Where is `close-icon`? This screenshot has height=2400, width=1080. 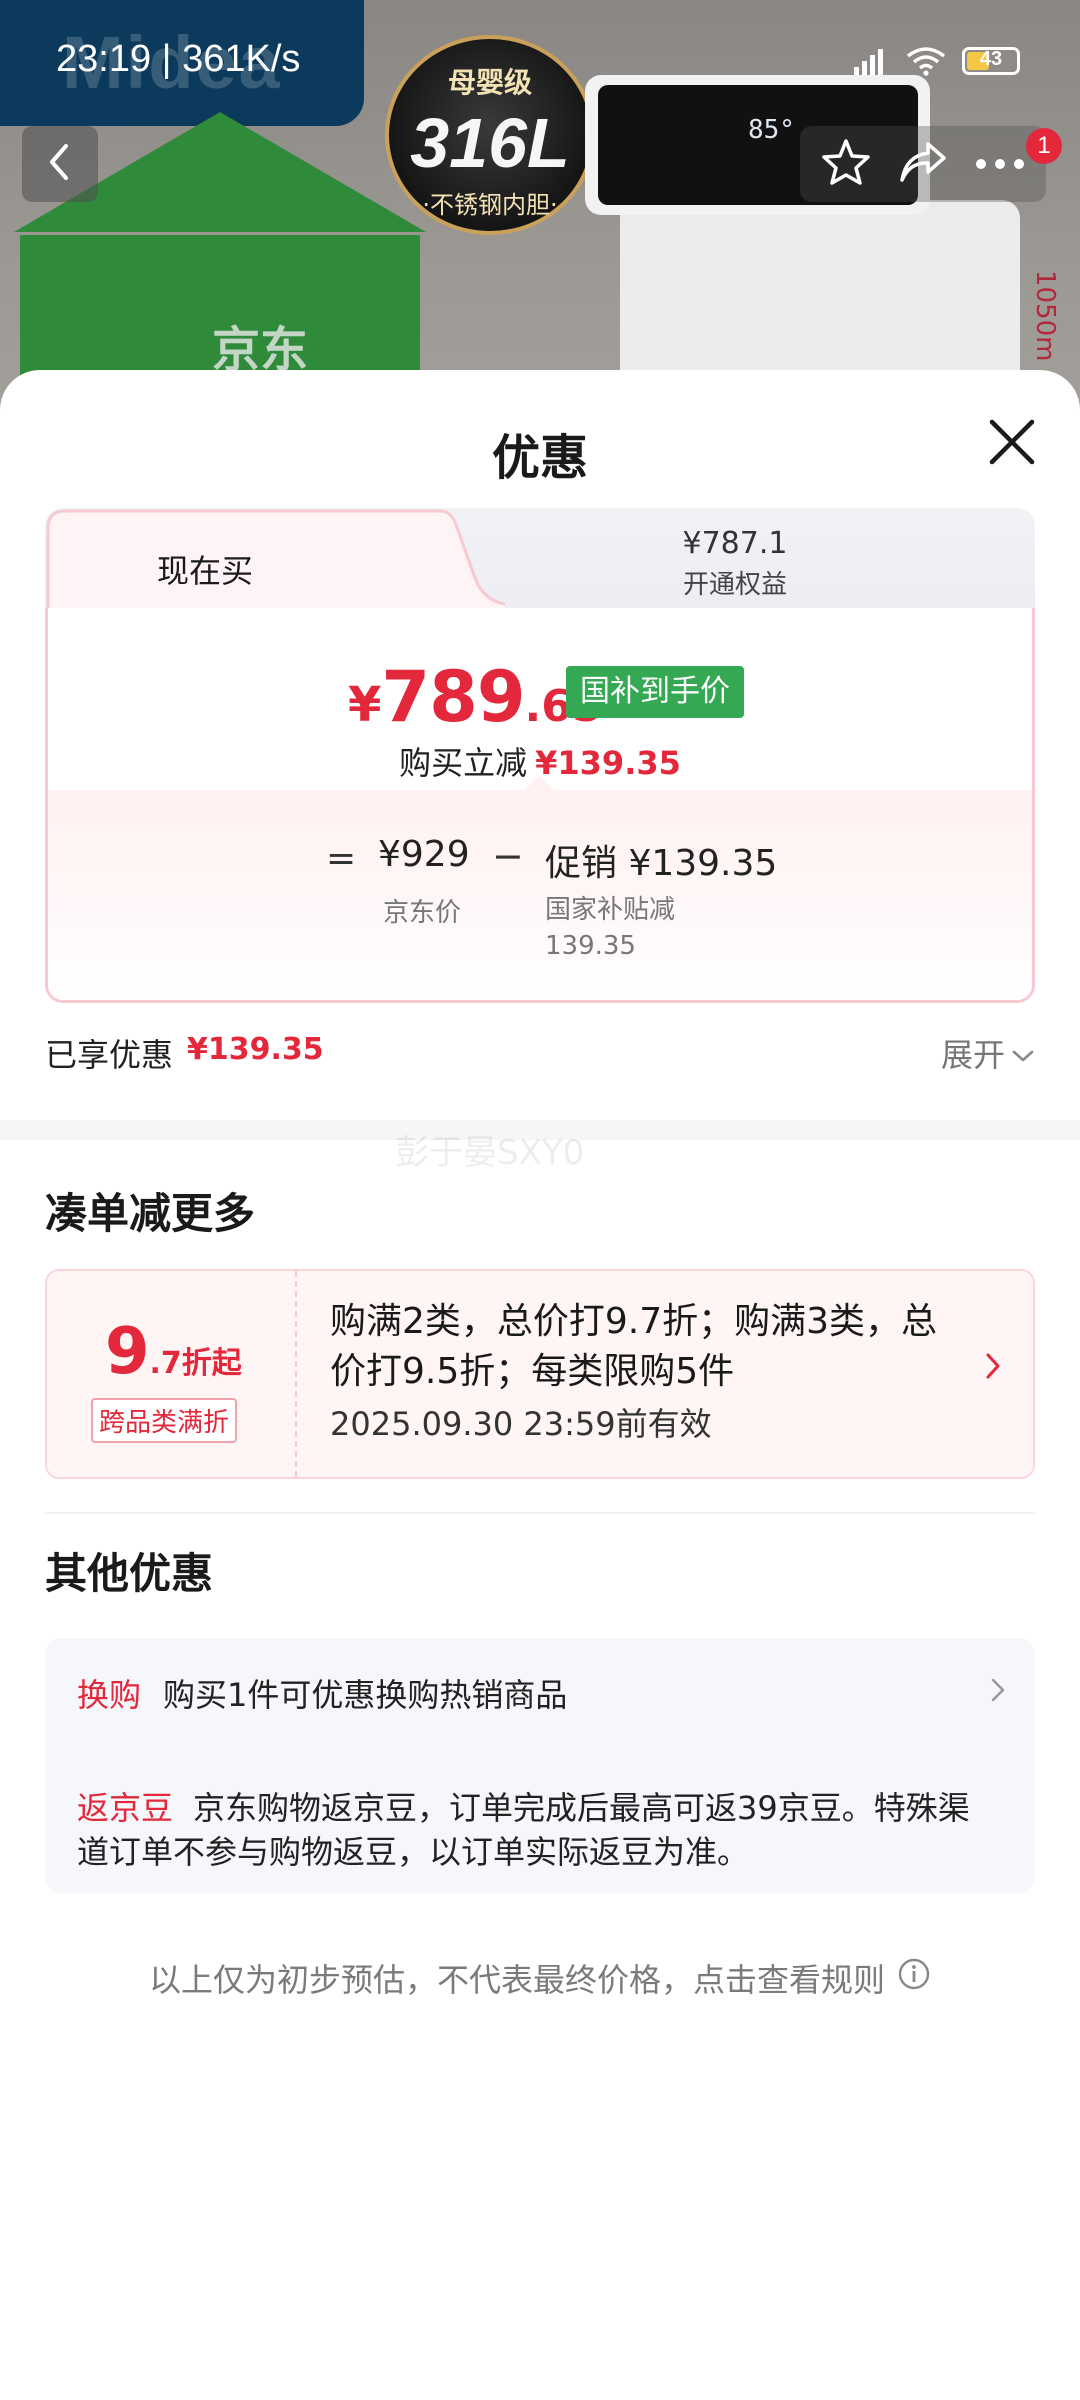 close-icon is located at coordinates (1012, 447).